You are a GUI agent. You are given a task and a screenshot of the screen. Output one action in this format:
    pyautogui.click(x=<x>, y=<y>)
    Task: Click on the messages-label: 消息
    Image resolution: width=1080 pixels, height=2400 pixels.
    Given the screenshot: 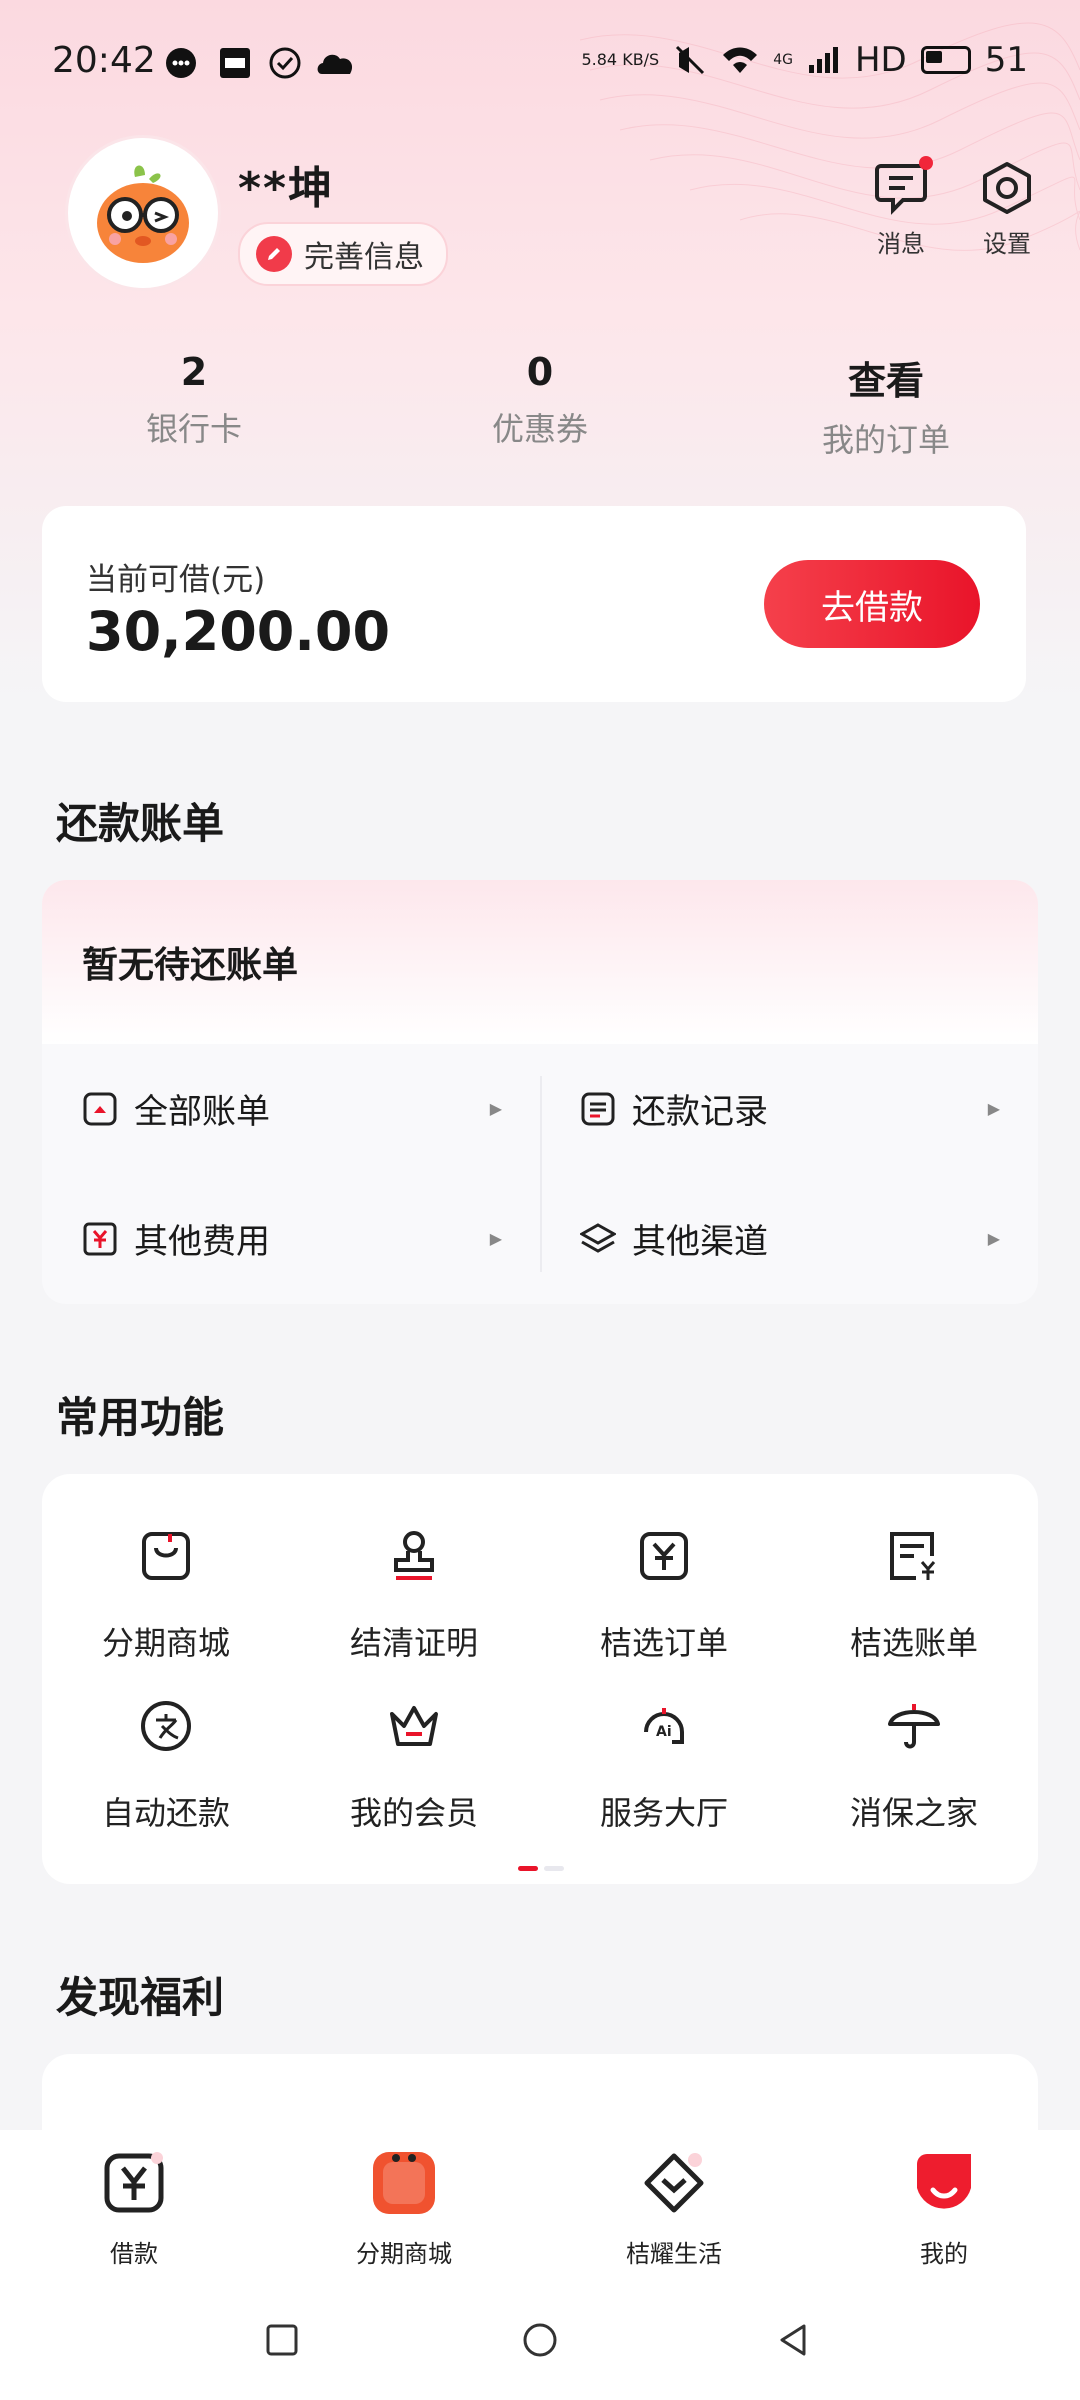 What is the action you would take?
    pyautogui.click(x=901, y=244)
    